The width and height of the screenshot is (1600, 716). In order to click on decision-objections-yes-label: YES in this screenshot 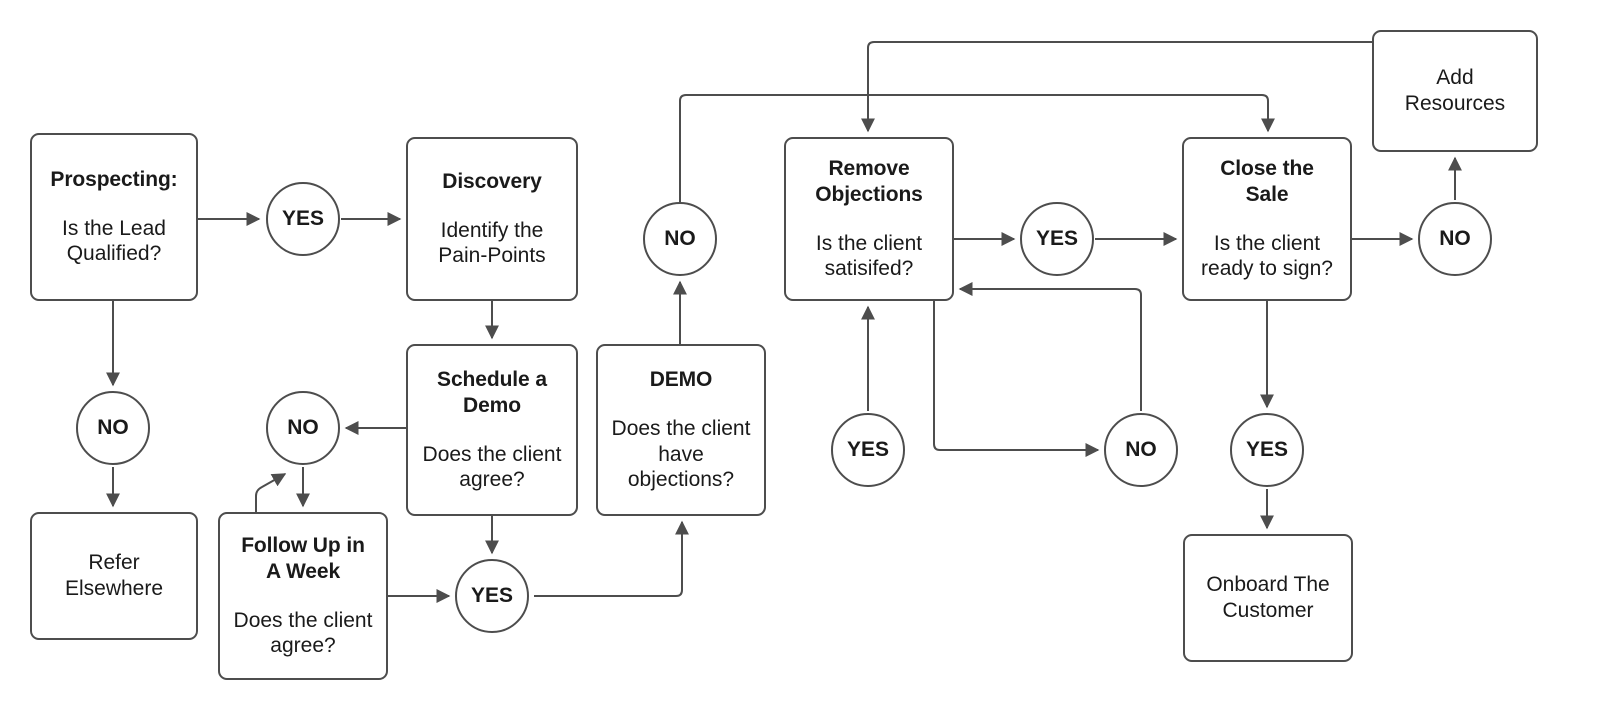, I will do `click(1057, 238)`.